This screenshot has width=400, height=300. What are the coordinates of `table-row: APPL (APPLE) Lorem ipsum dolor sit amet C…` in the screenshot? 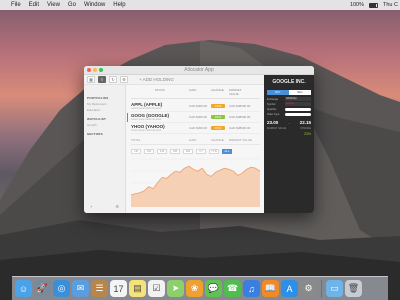 It's located at (195, 106).